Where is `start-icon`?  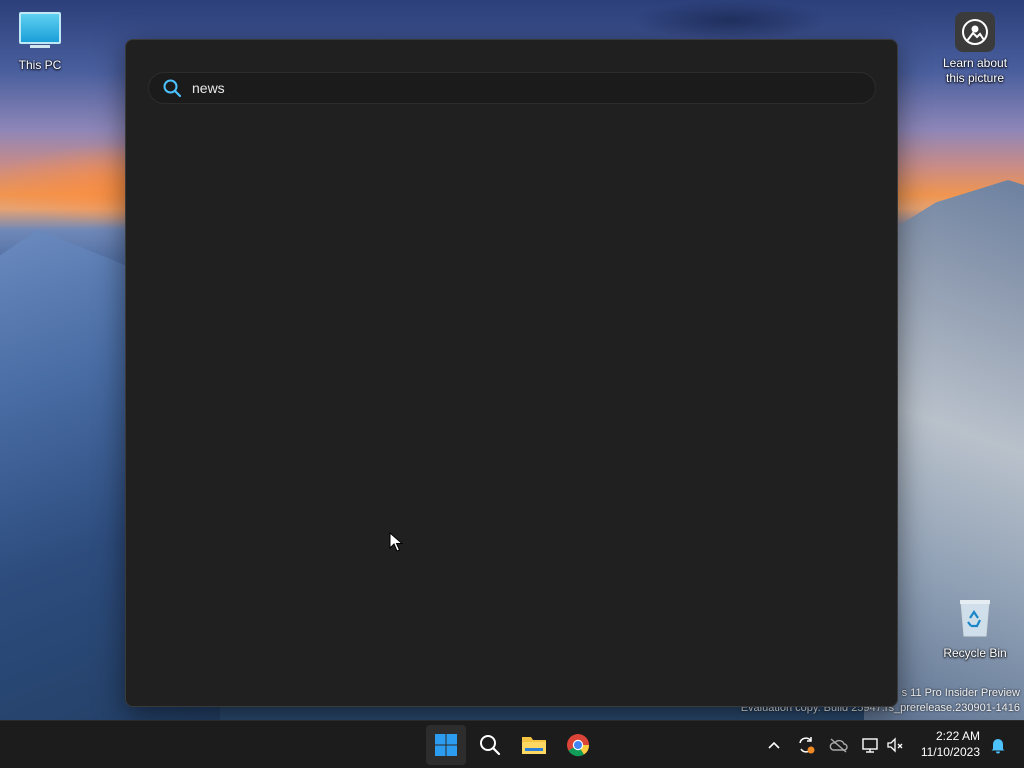 start-icon is located at coordinates (446, 745).